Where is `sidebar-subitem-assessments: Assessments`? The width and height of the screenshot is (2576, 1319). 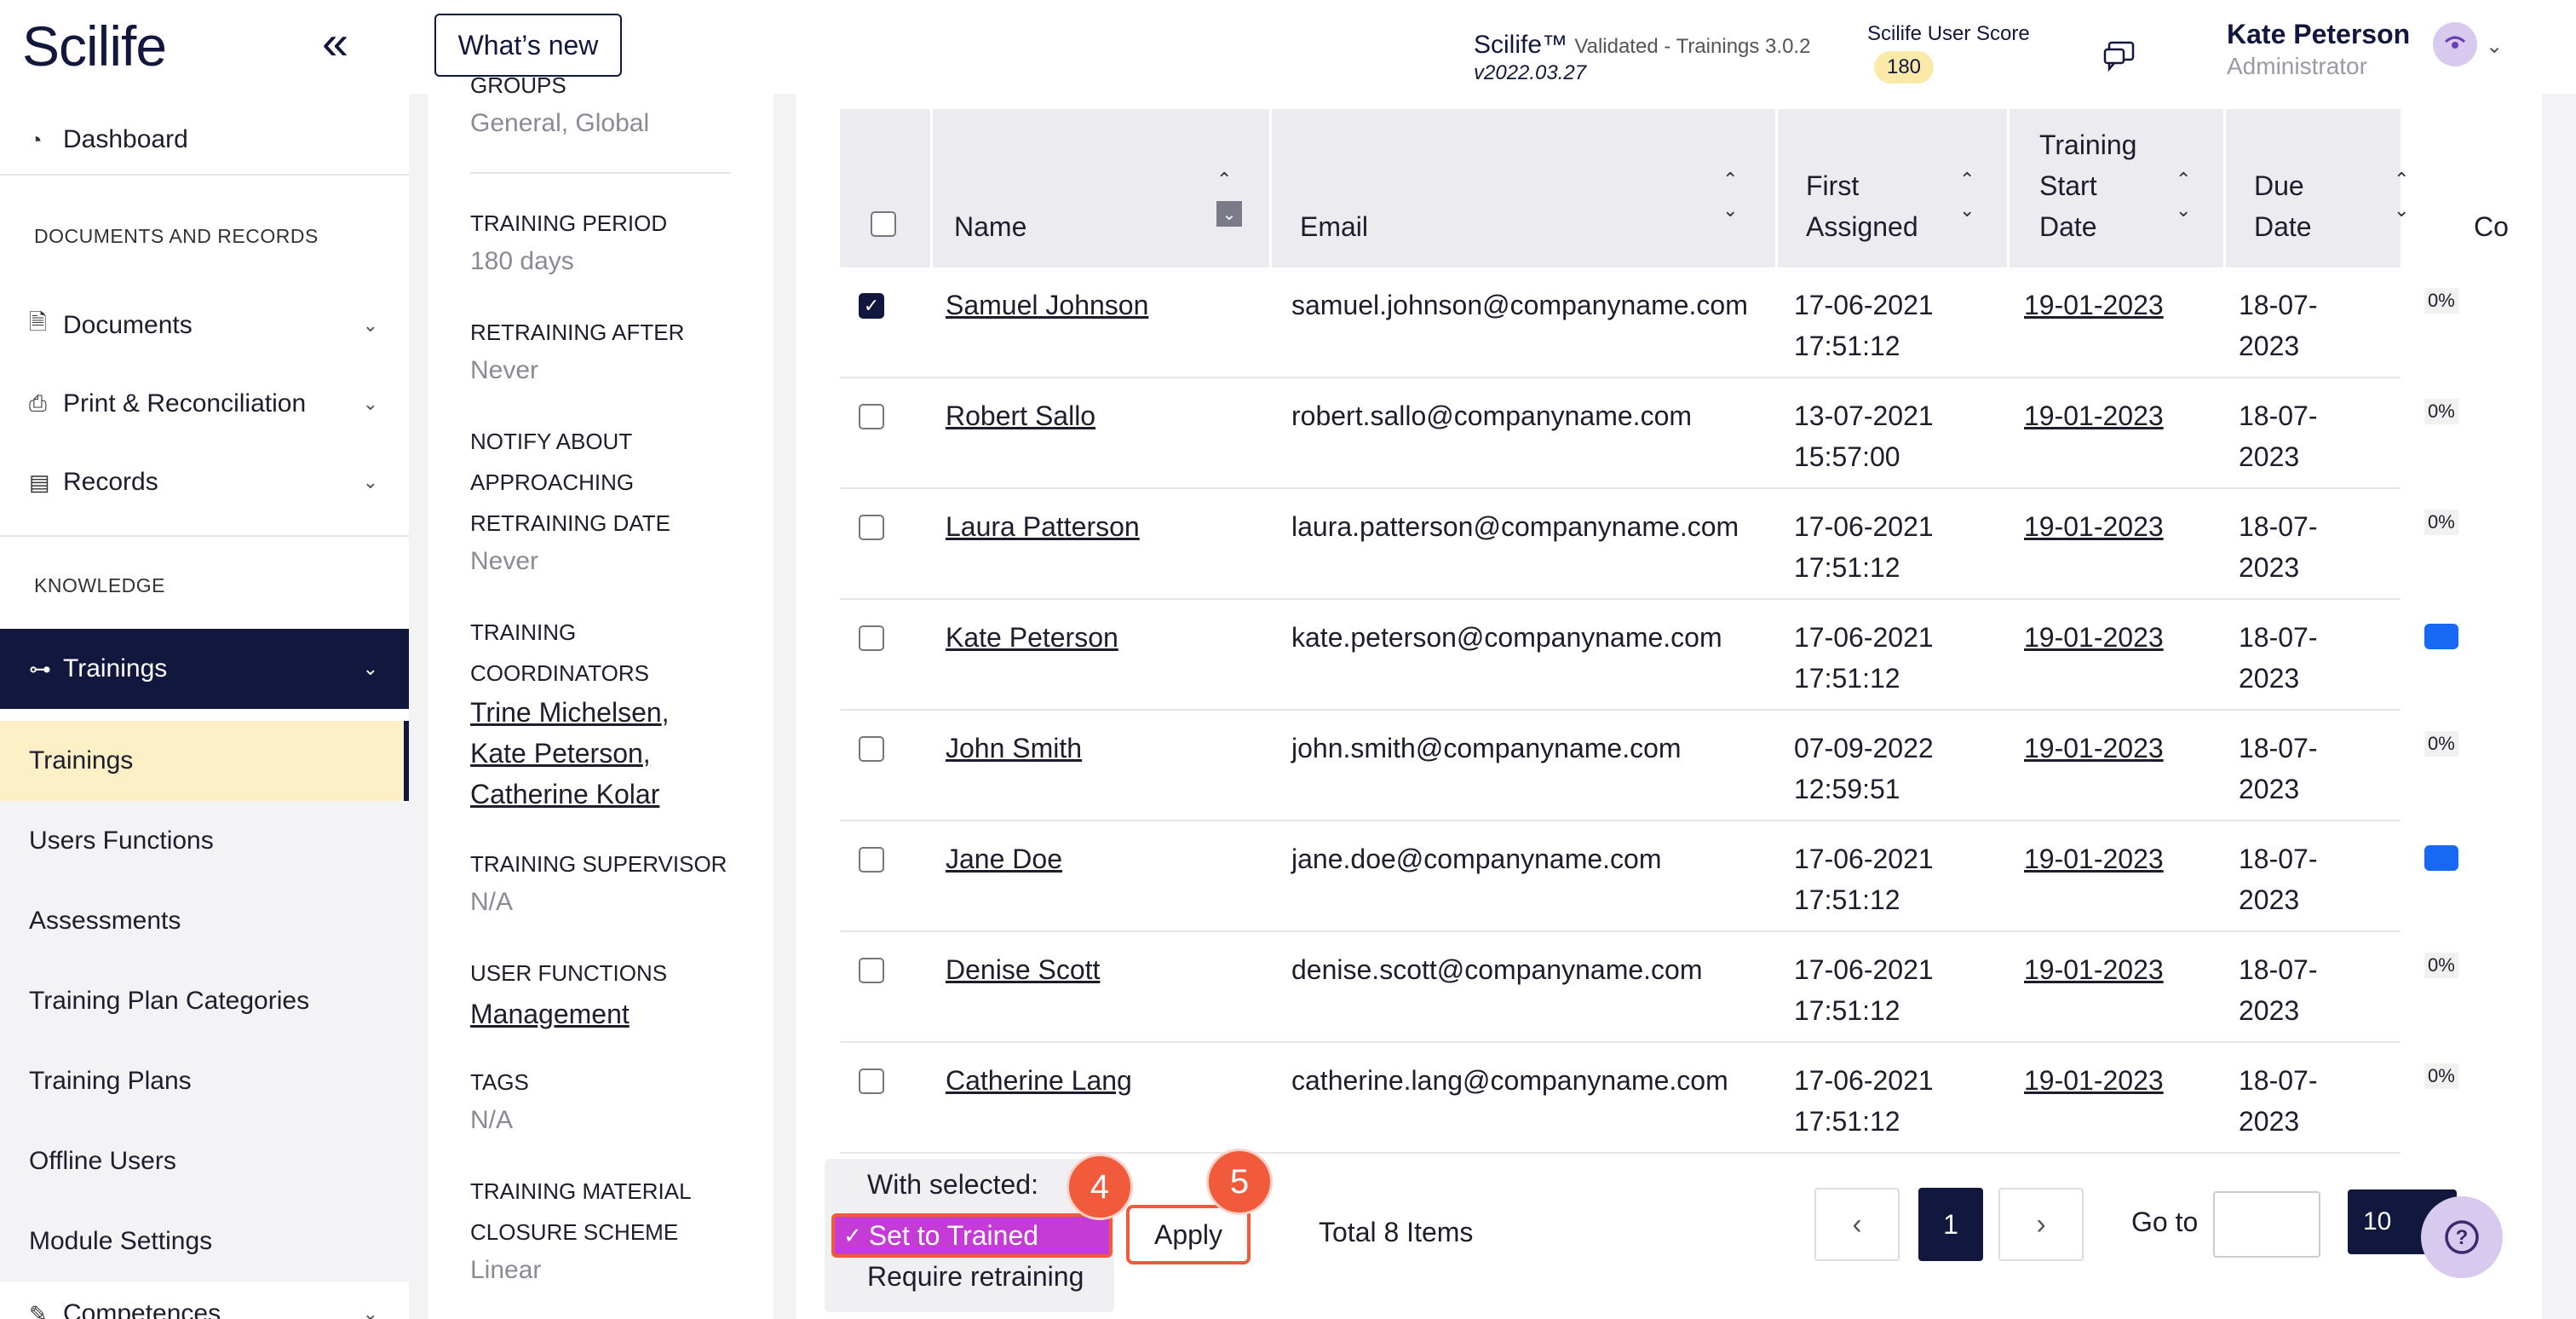 sidebar-subitem-assessments: Assessments is located at coordinates (205, 921).